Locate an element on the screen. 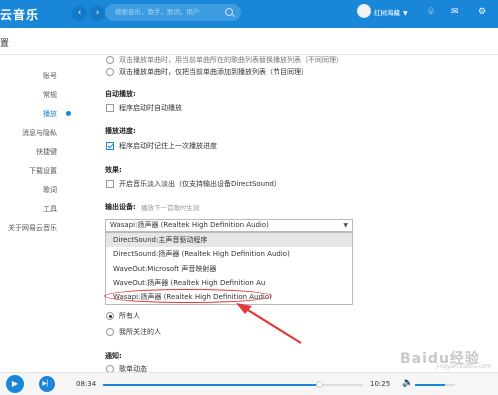 The height and width of the screenshot is (395, 498). progress-knob is located at coordinates (319, 384).